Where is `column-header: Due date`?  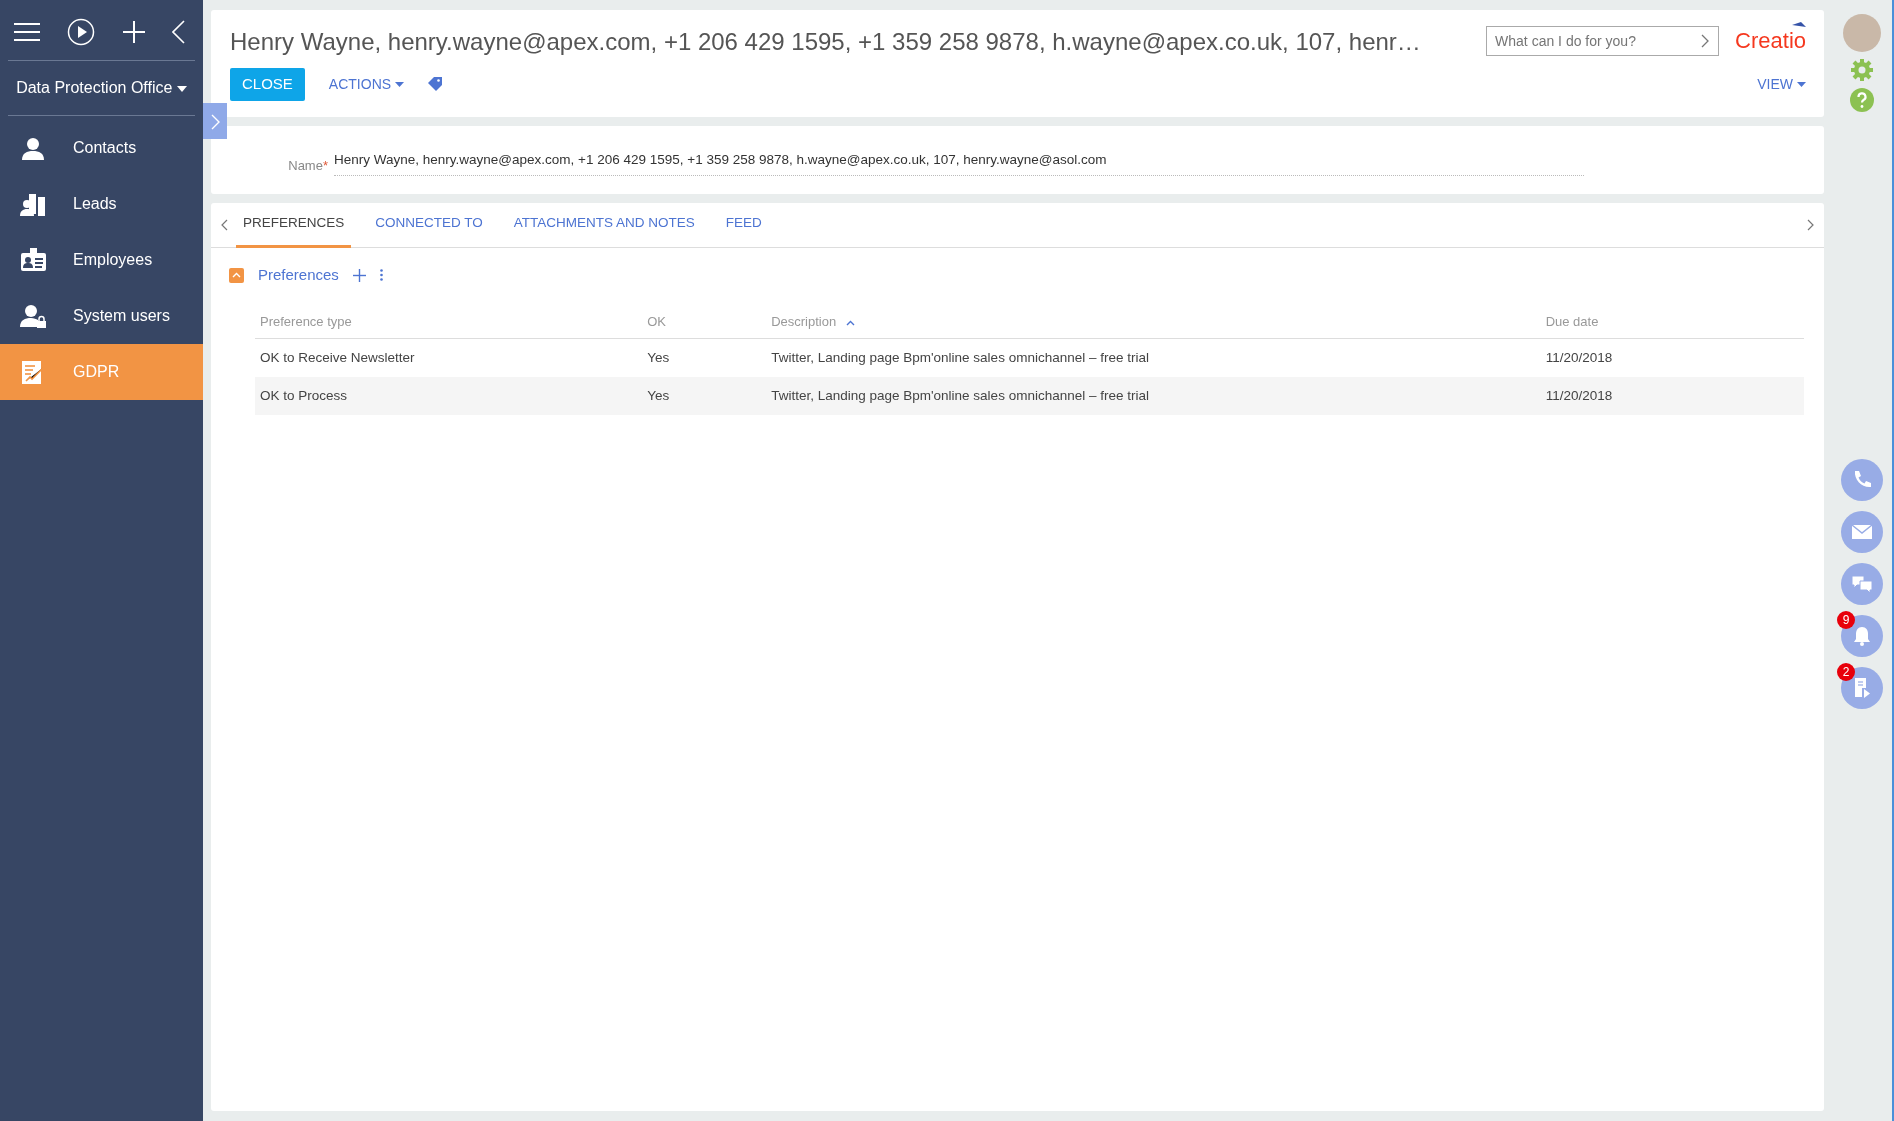
column-header: Due date is located at coordinates (1572, 322).